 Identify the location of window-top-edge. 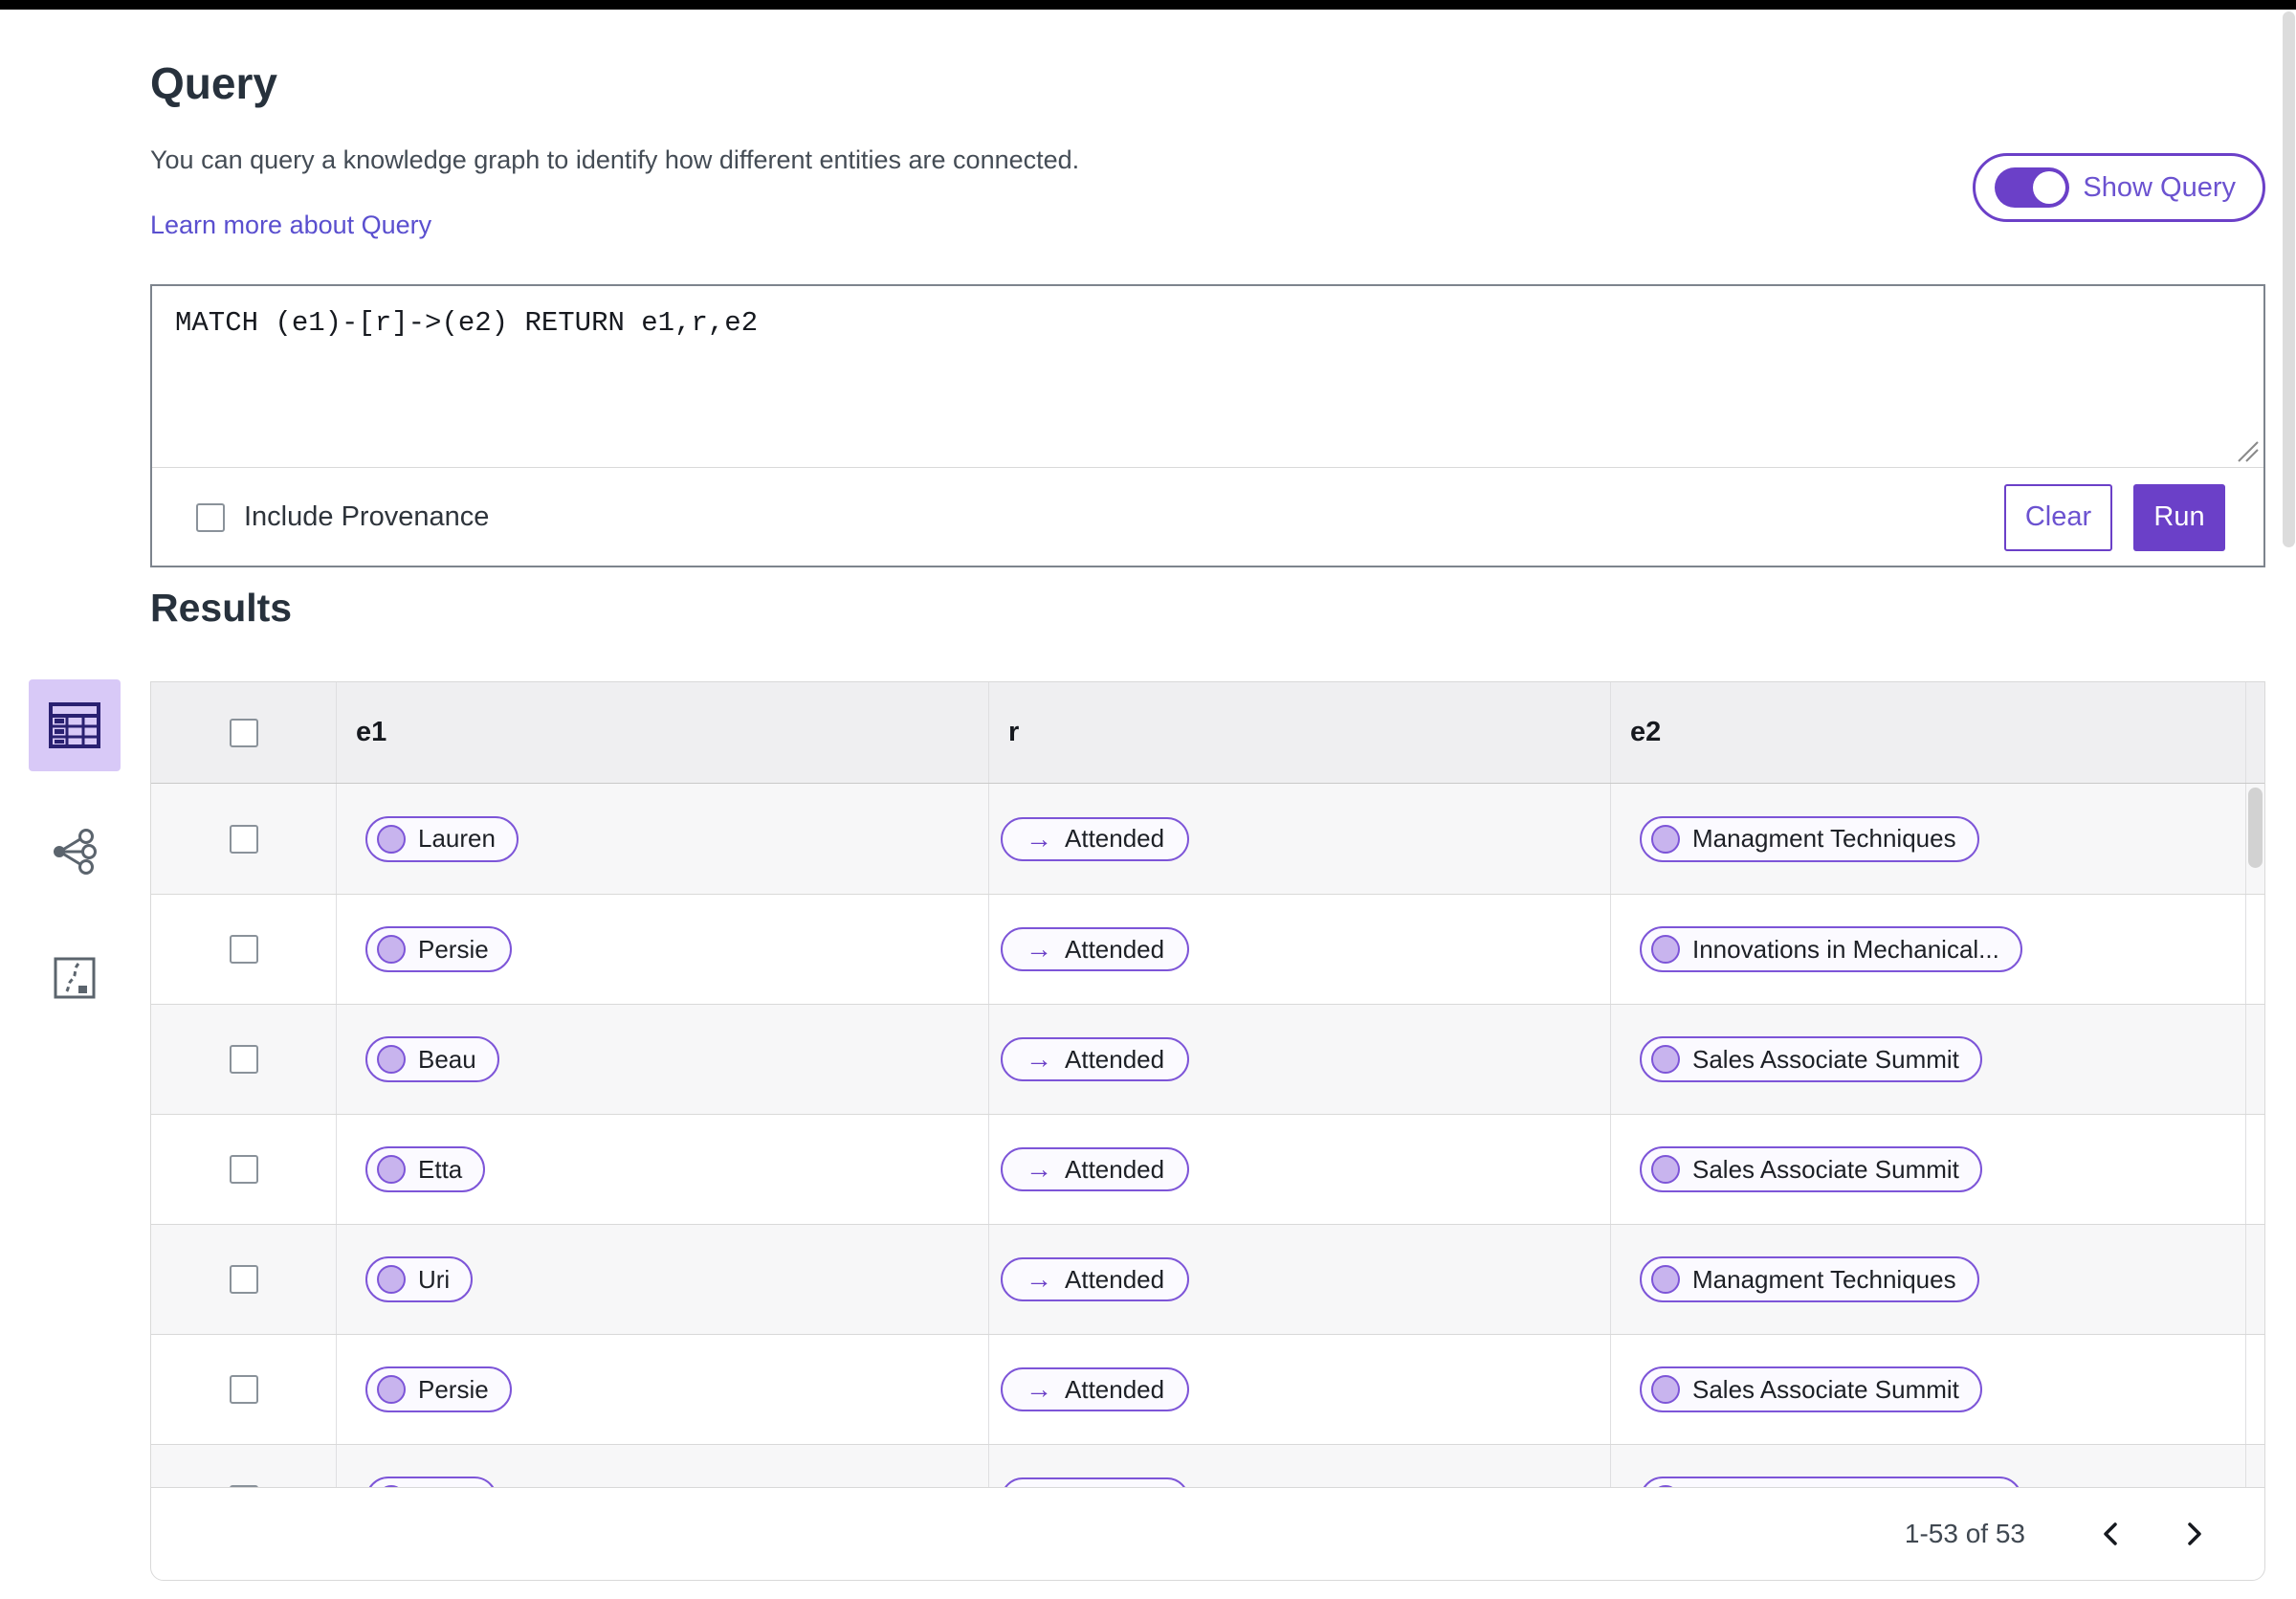
(1148, 5).